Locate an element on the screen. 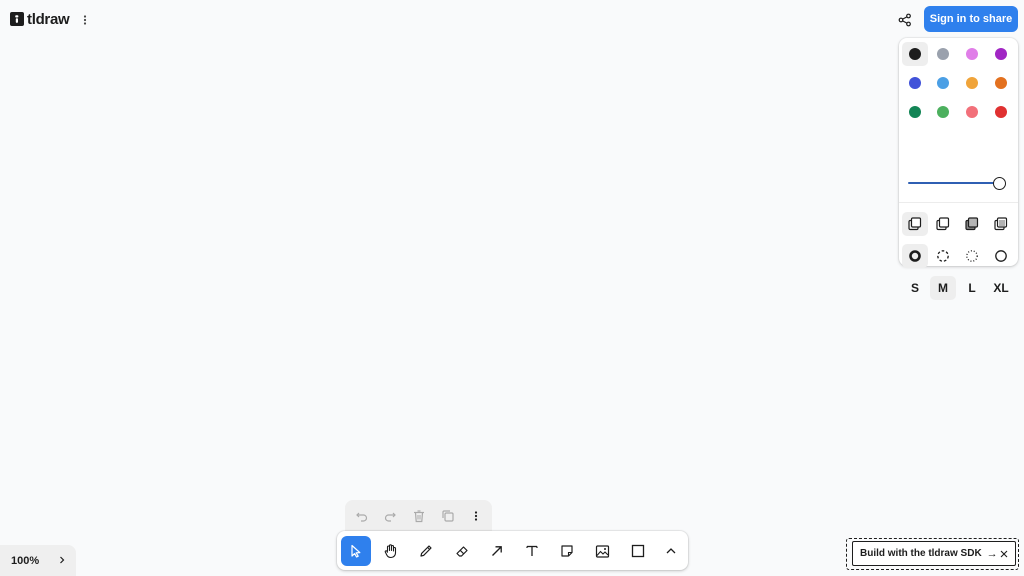 This screenshot has width=1024, height=576. fill-solid-button is located at coordinates (972, 224).